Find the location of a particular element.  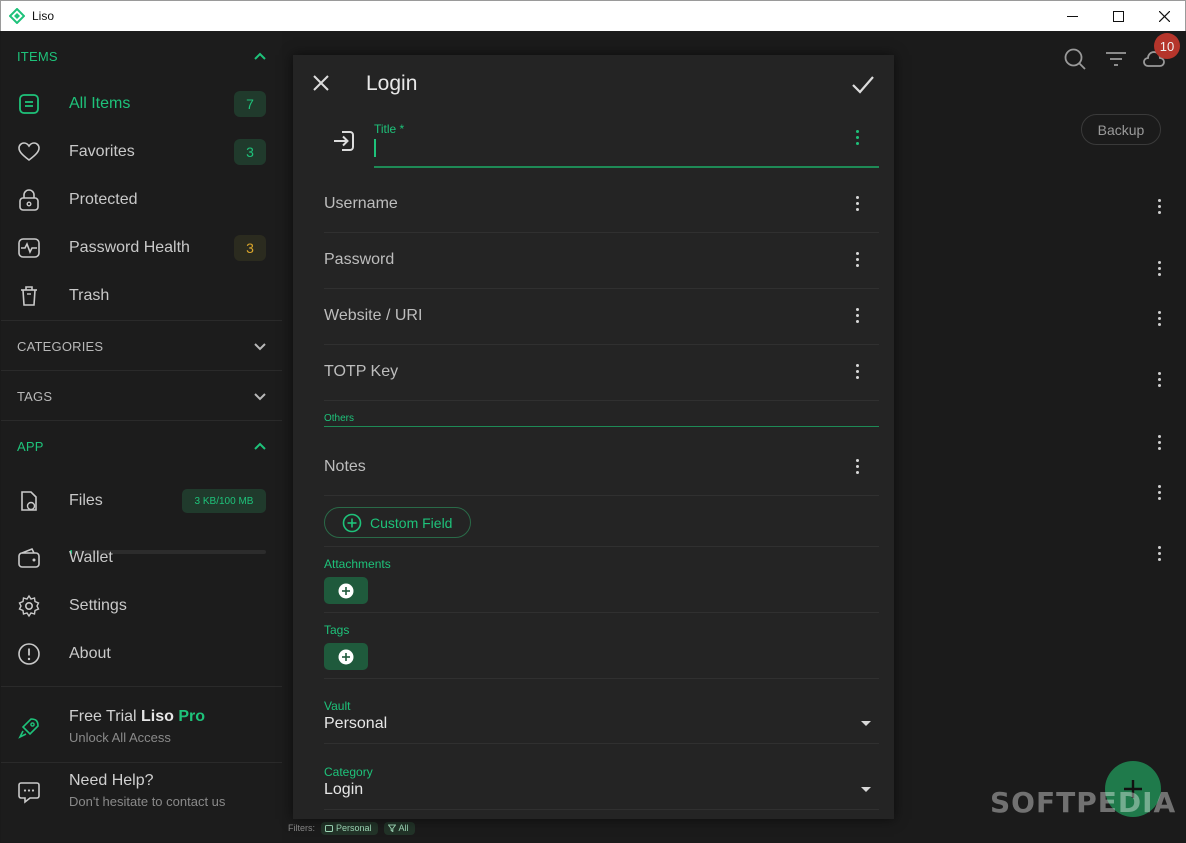

info-icon is located at coordinates (29, 654).